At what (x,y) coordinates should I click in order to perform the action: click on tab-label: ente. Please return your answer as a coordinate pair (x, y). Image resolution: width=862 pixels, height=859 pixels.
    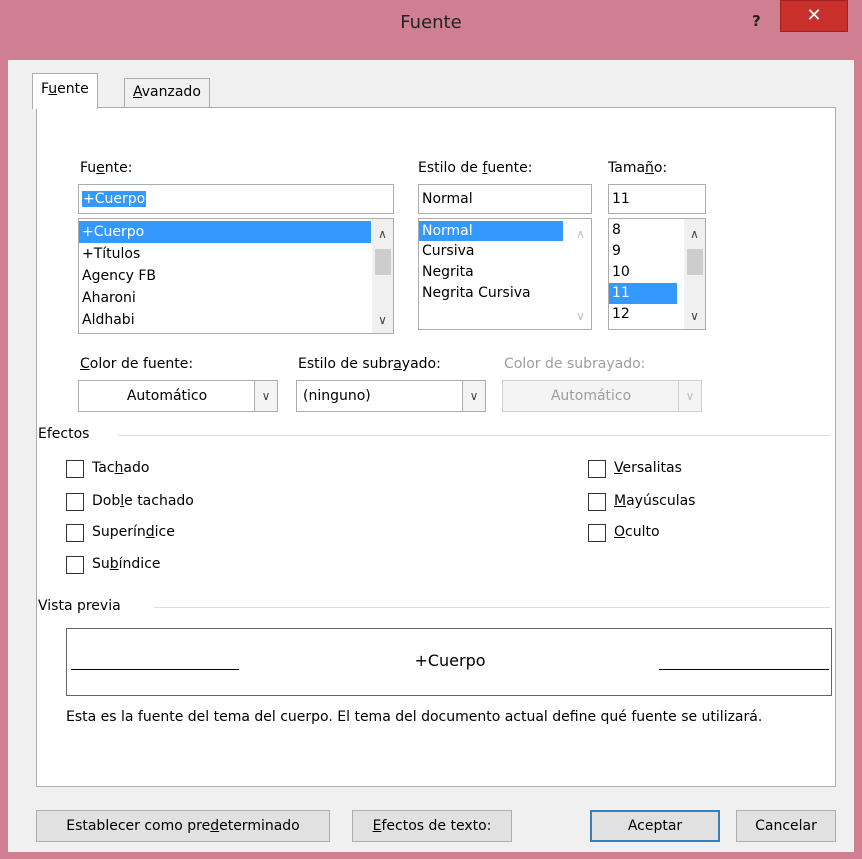
    Looking at the image, I should click on (73, 89).